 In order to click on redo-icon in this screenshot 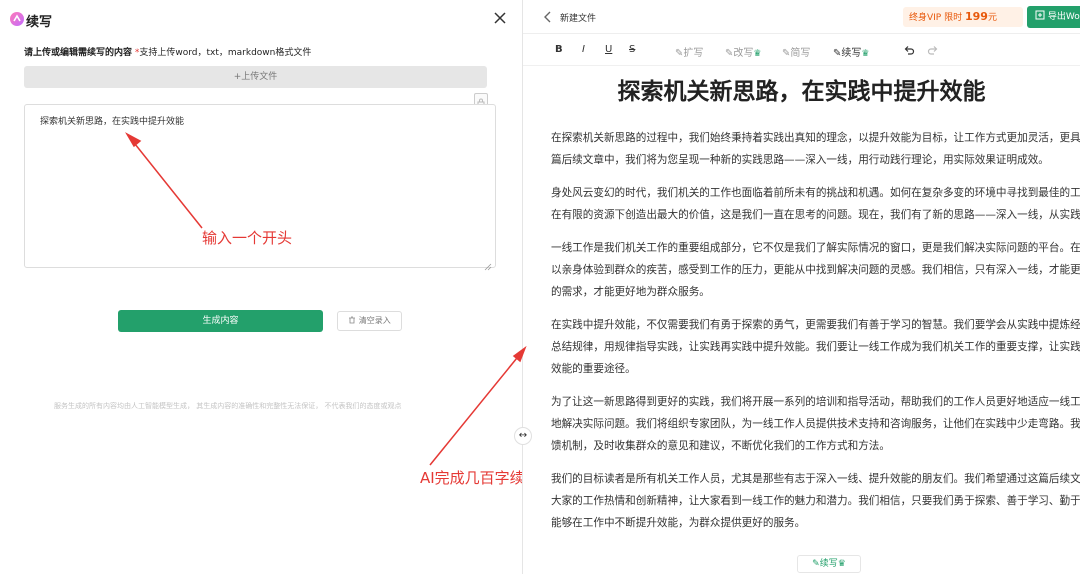, I will do `click(933, 51)`.